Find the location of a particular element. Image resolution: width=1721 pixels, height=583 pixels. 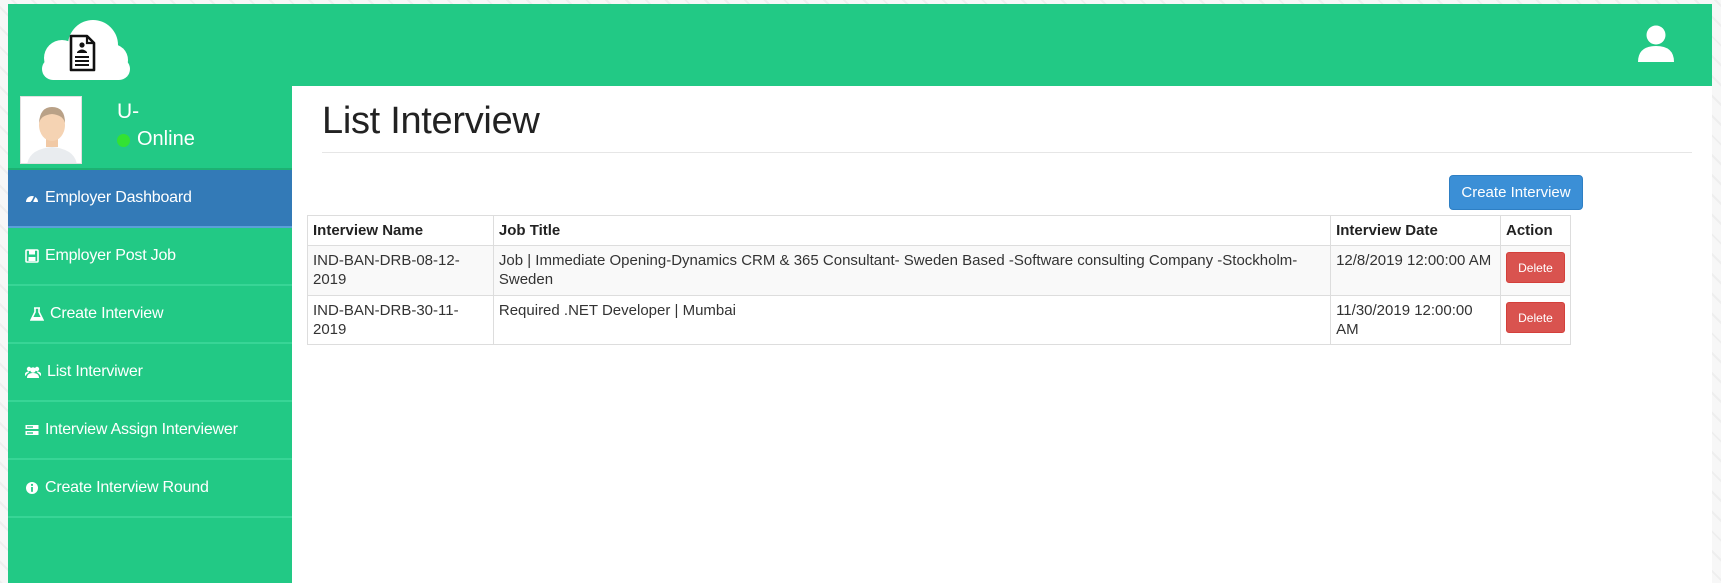

user-icon is located at coordinates (1656, 44).